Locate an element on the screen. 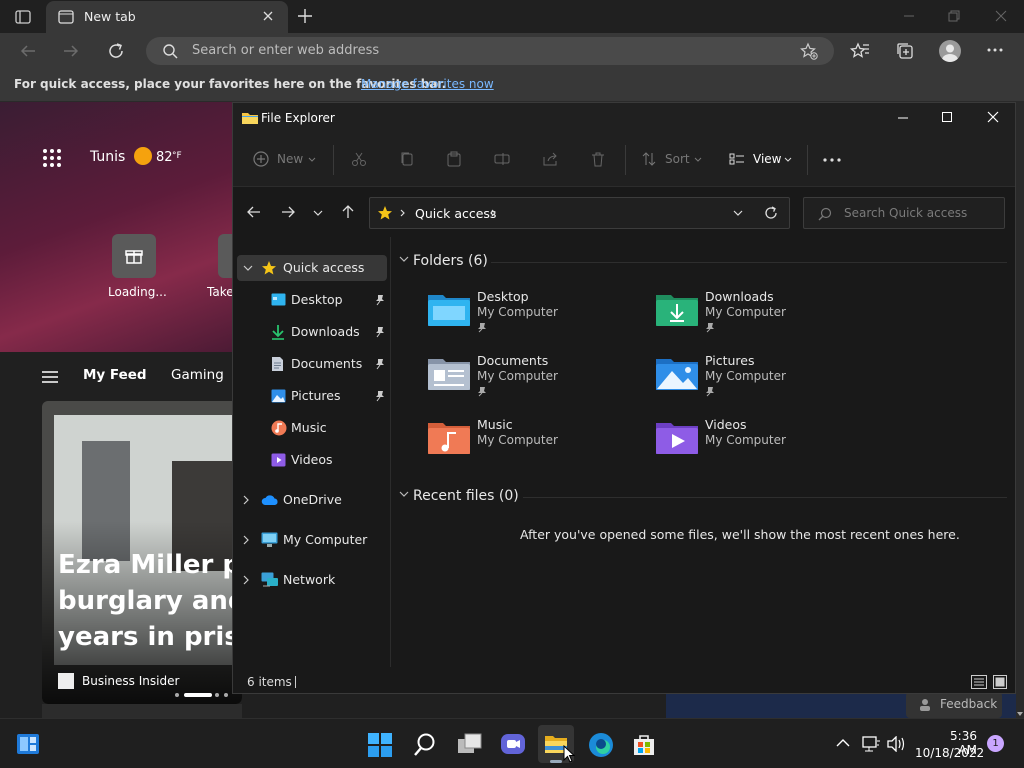 The height and width of the screenshot is (768, 1024). network-status-icon is located at coordinates (871, 744).